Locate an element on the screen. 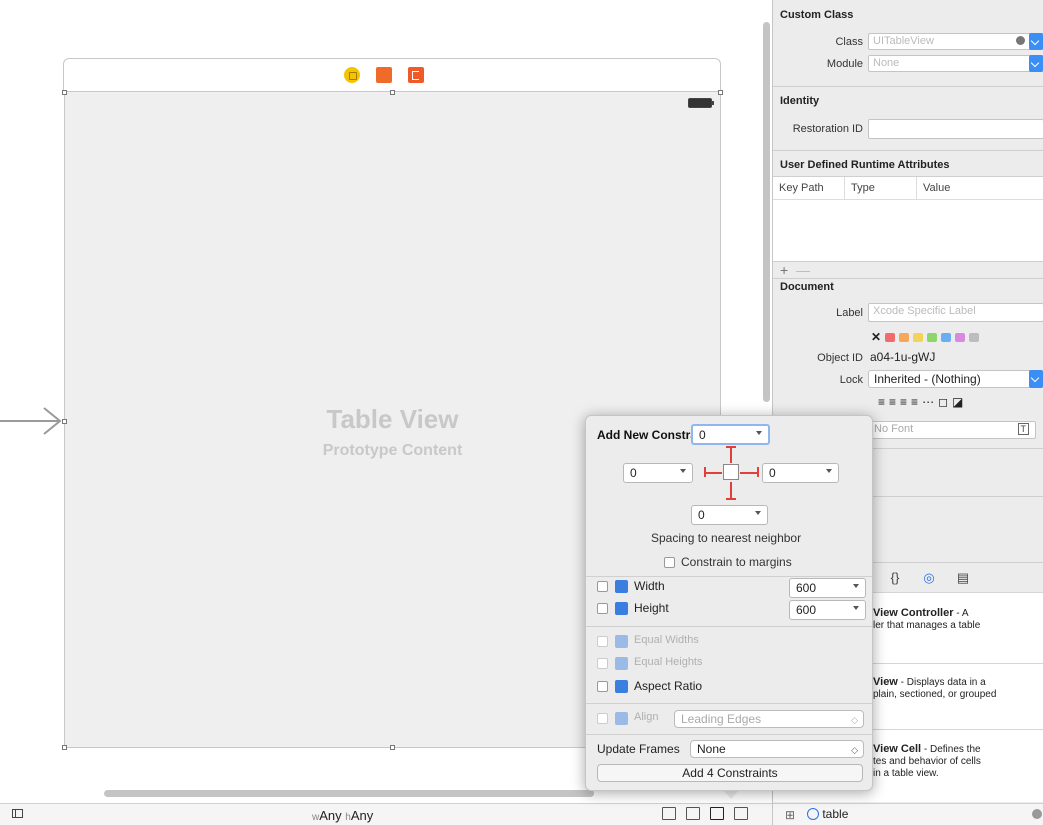  right-strut-icon is located at coordinates (748, 473).